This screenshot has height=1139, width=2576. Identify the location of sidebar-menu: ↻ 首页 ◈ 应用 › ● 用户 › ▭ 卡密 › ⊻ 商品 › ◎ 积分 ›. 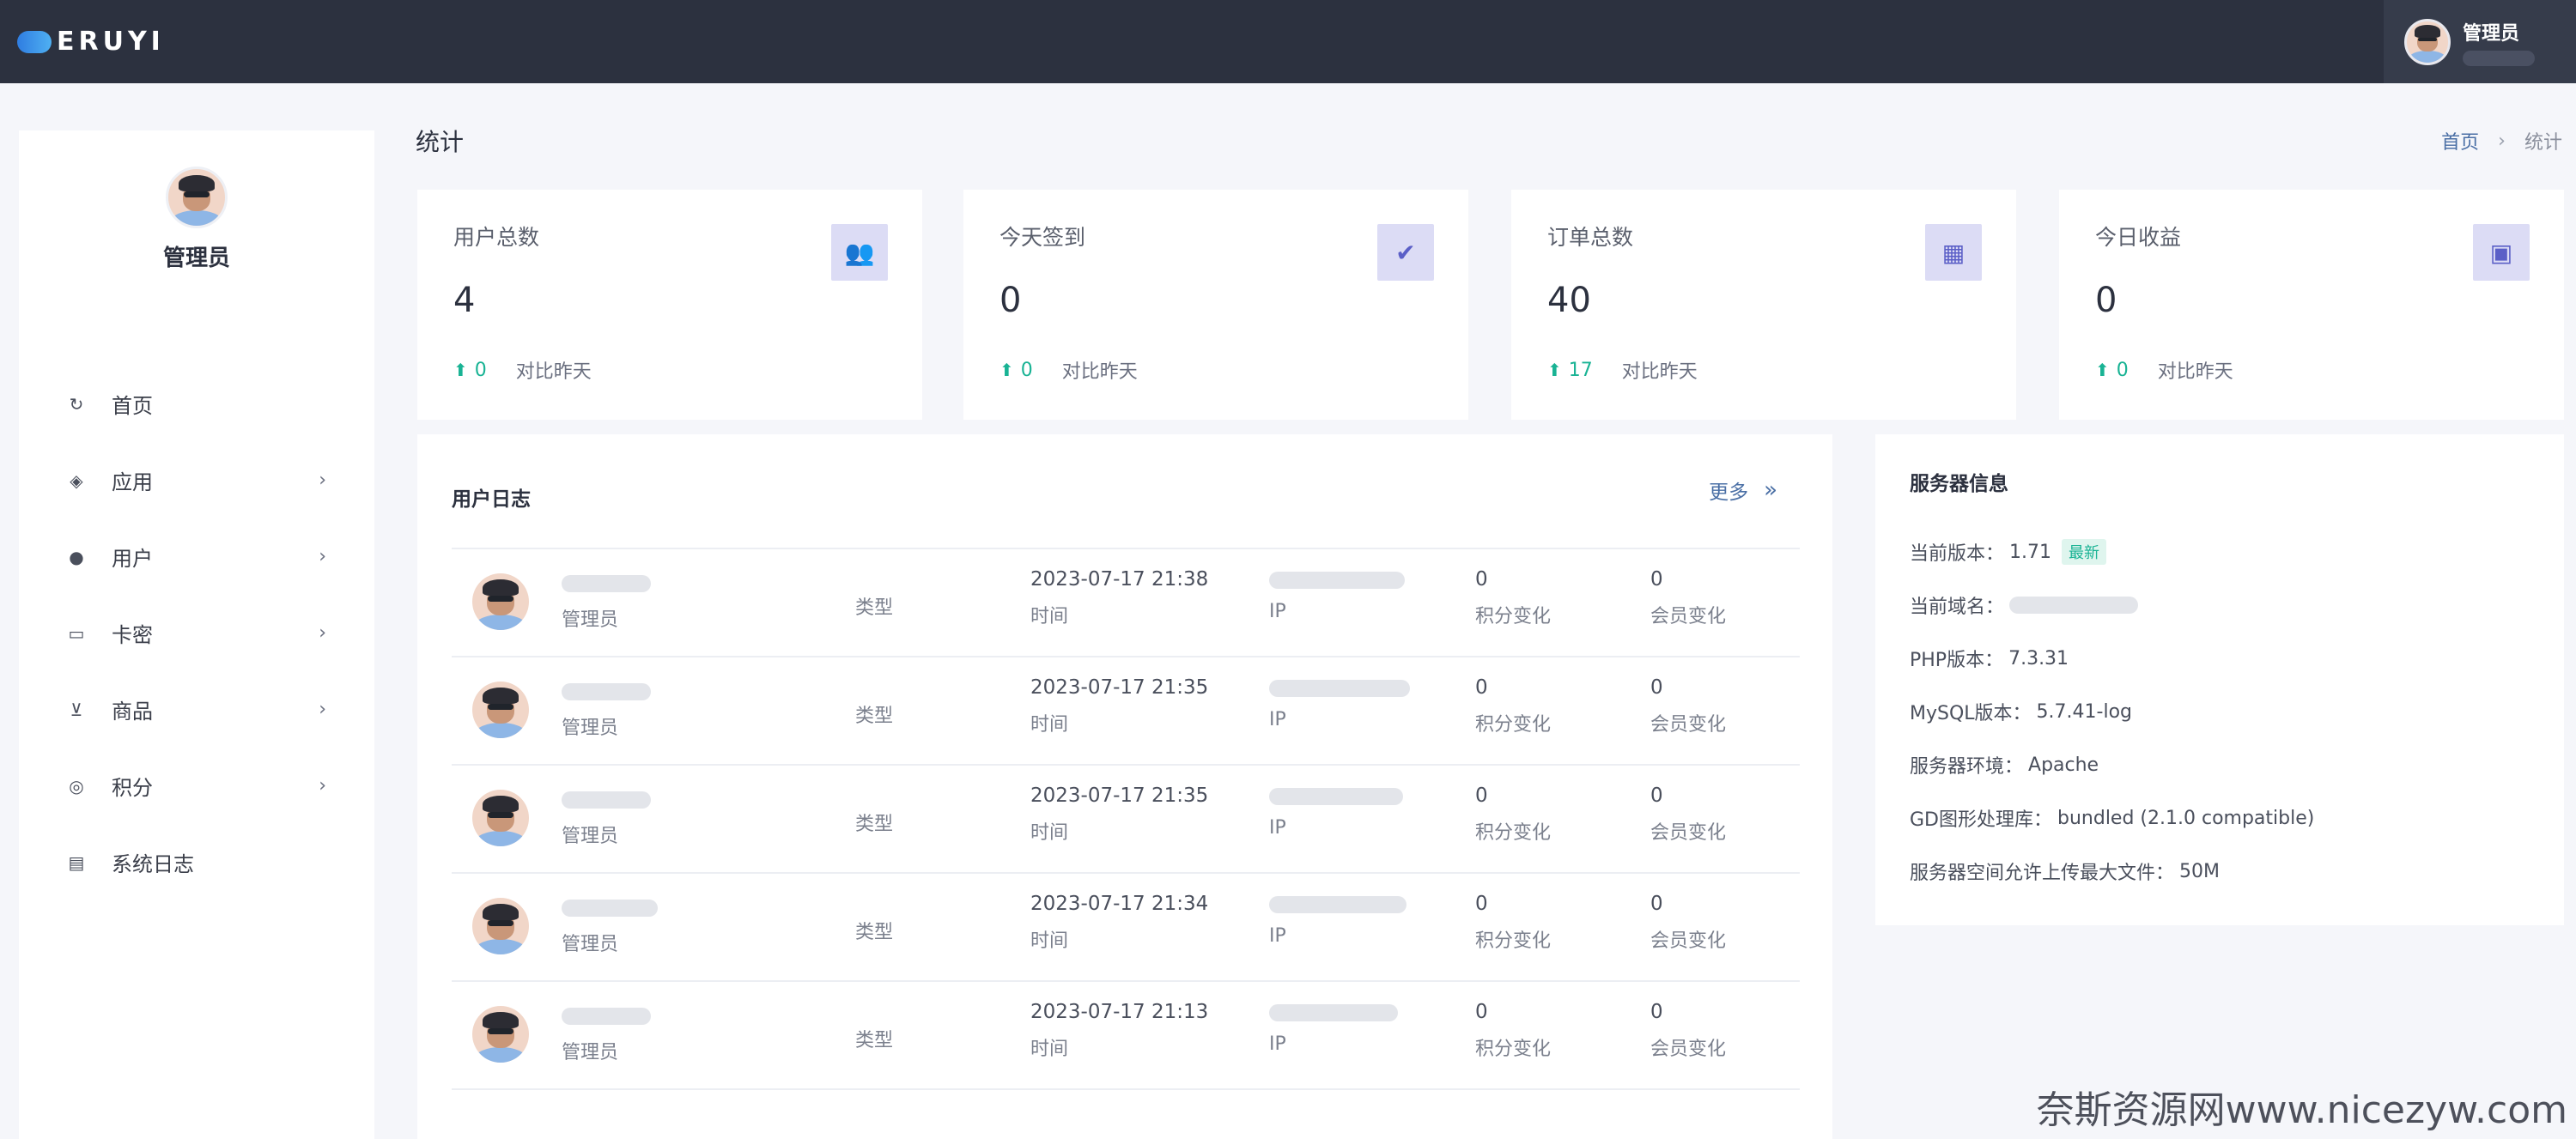
(197, 633).